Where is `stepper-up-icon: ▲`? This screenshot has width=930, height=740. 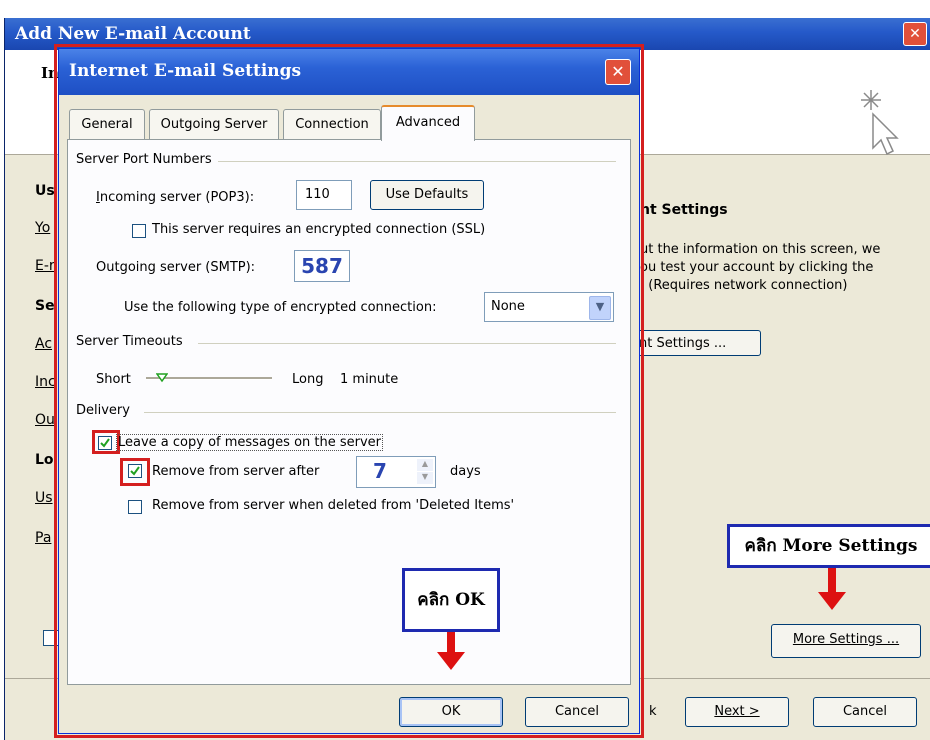 stepper-up-icon: ▲ is located at coordinates (425, 465).